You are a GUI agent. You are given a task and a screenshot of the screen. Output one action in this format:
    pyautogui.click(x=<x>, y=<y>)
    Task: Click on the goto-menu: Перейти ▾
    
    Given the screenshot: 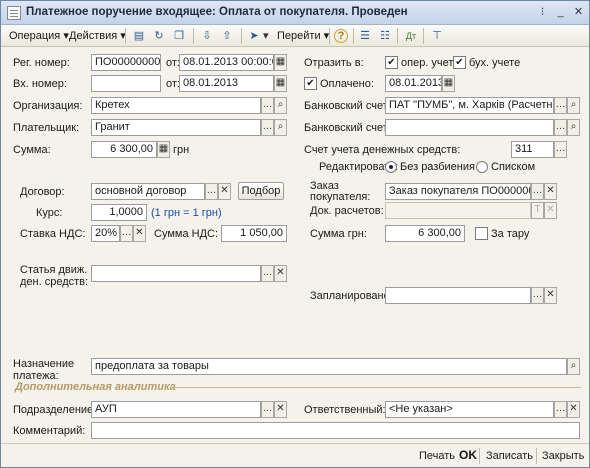 What is the action you would take?
    pyautogui.click(x=303, y=36)
    